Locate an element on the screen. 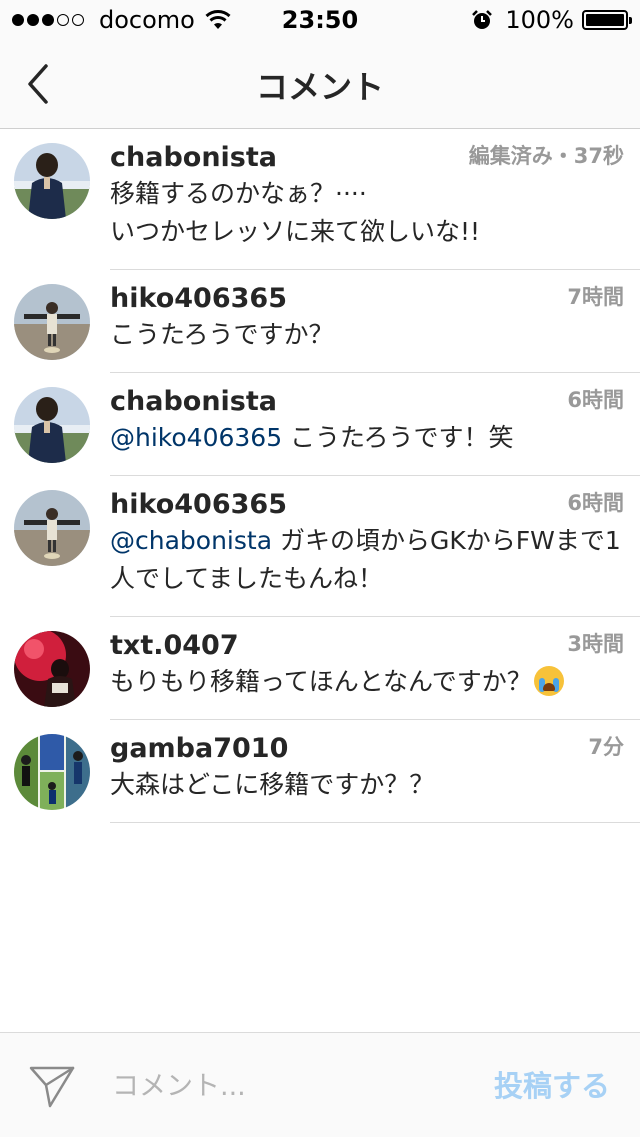  status-right: 100% is located at coordinates (551, 20).